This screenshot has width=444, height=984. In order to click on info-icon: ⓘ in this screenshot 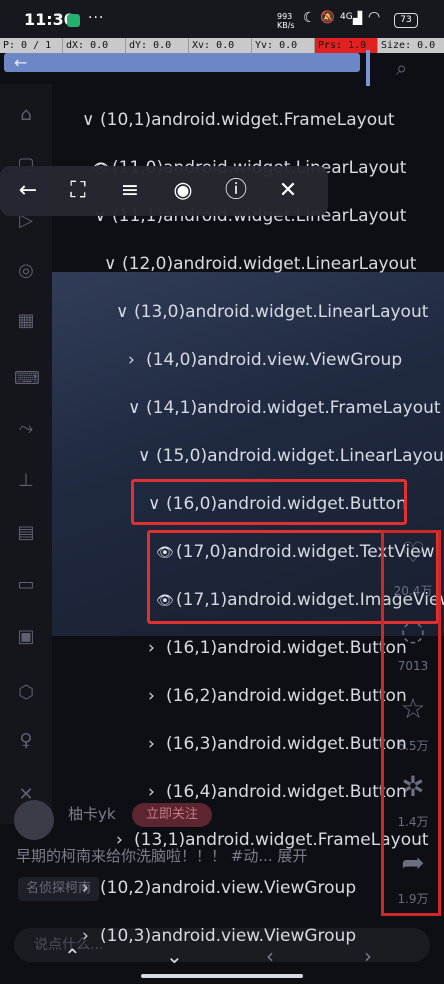, I will do `click(236, 191)`.